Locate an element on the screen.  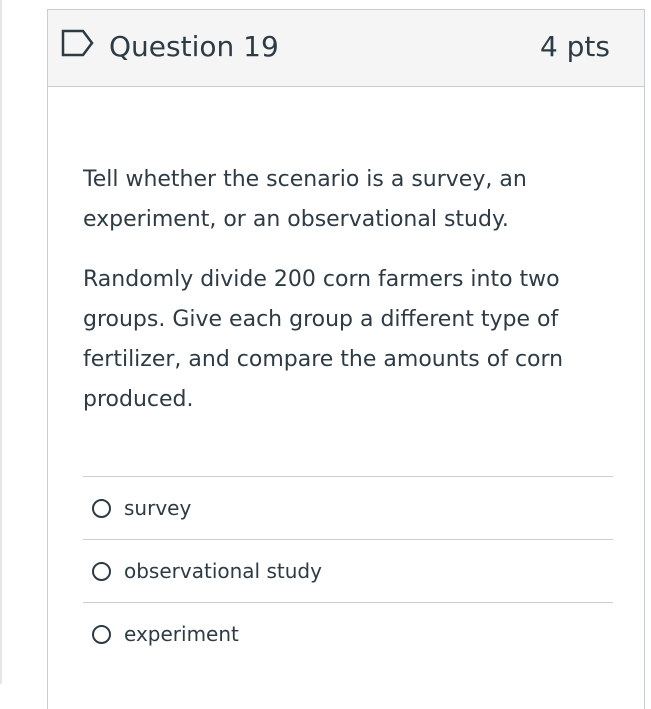
answer-label: survey is located at coordinates (157, 508).